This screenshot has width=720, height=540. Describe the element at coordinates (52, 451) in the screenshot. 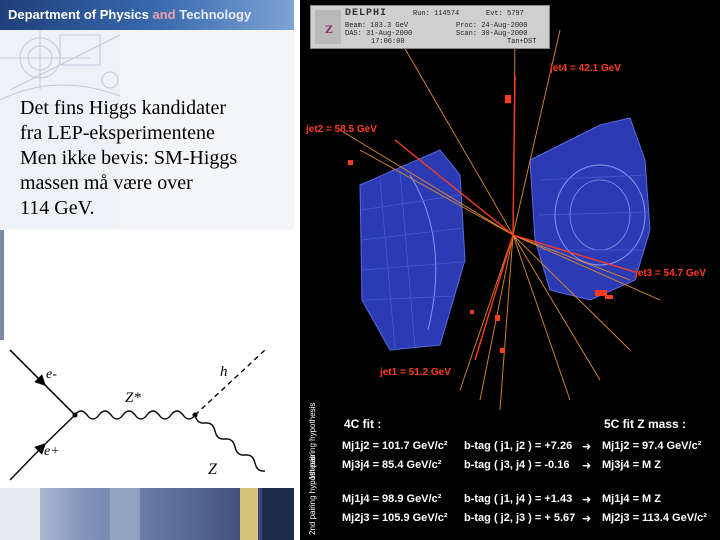

I see `label-e-plus: e+` at that location.